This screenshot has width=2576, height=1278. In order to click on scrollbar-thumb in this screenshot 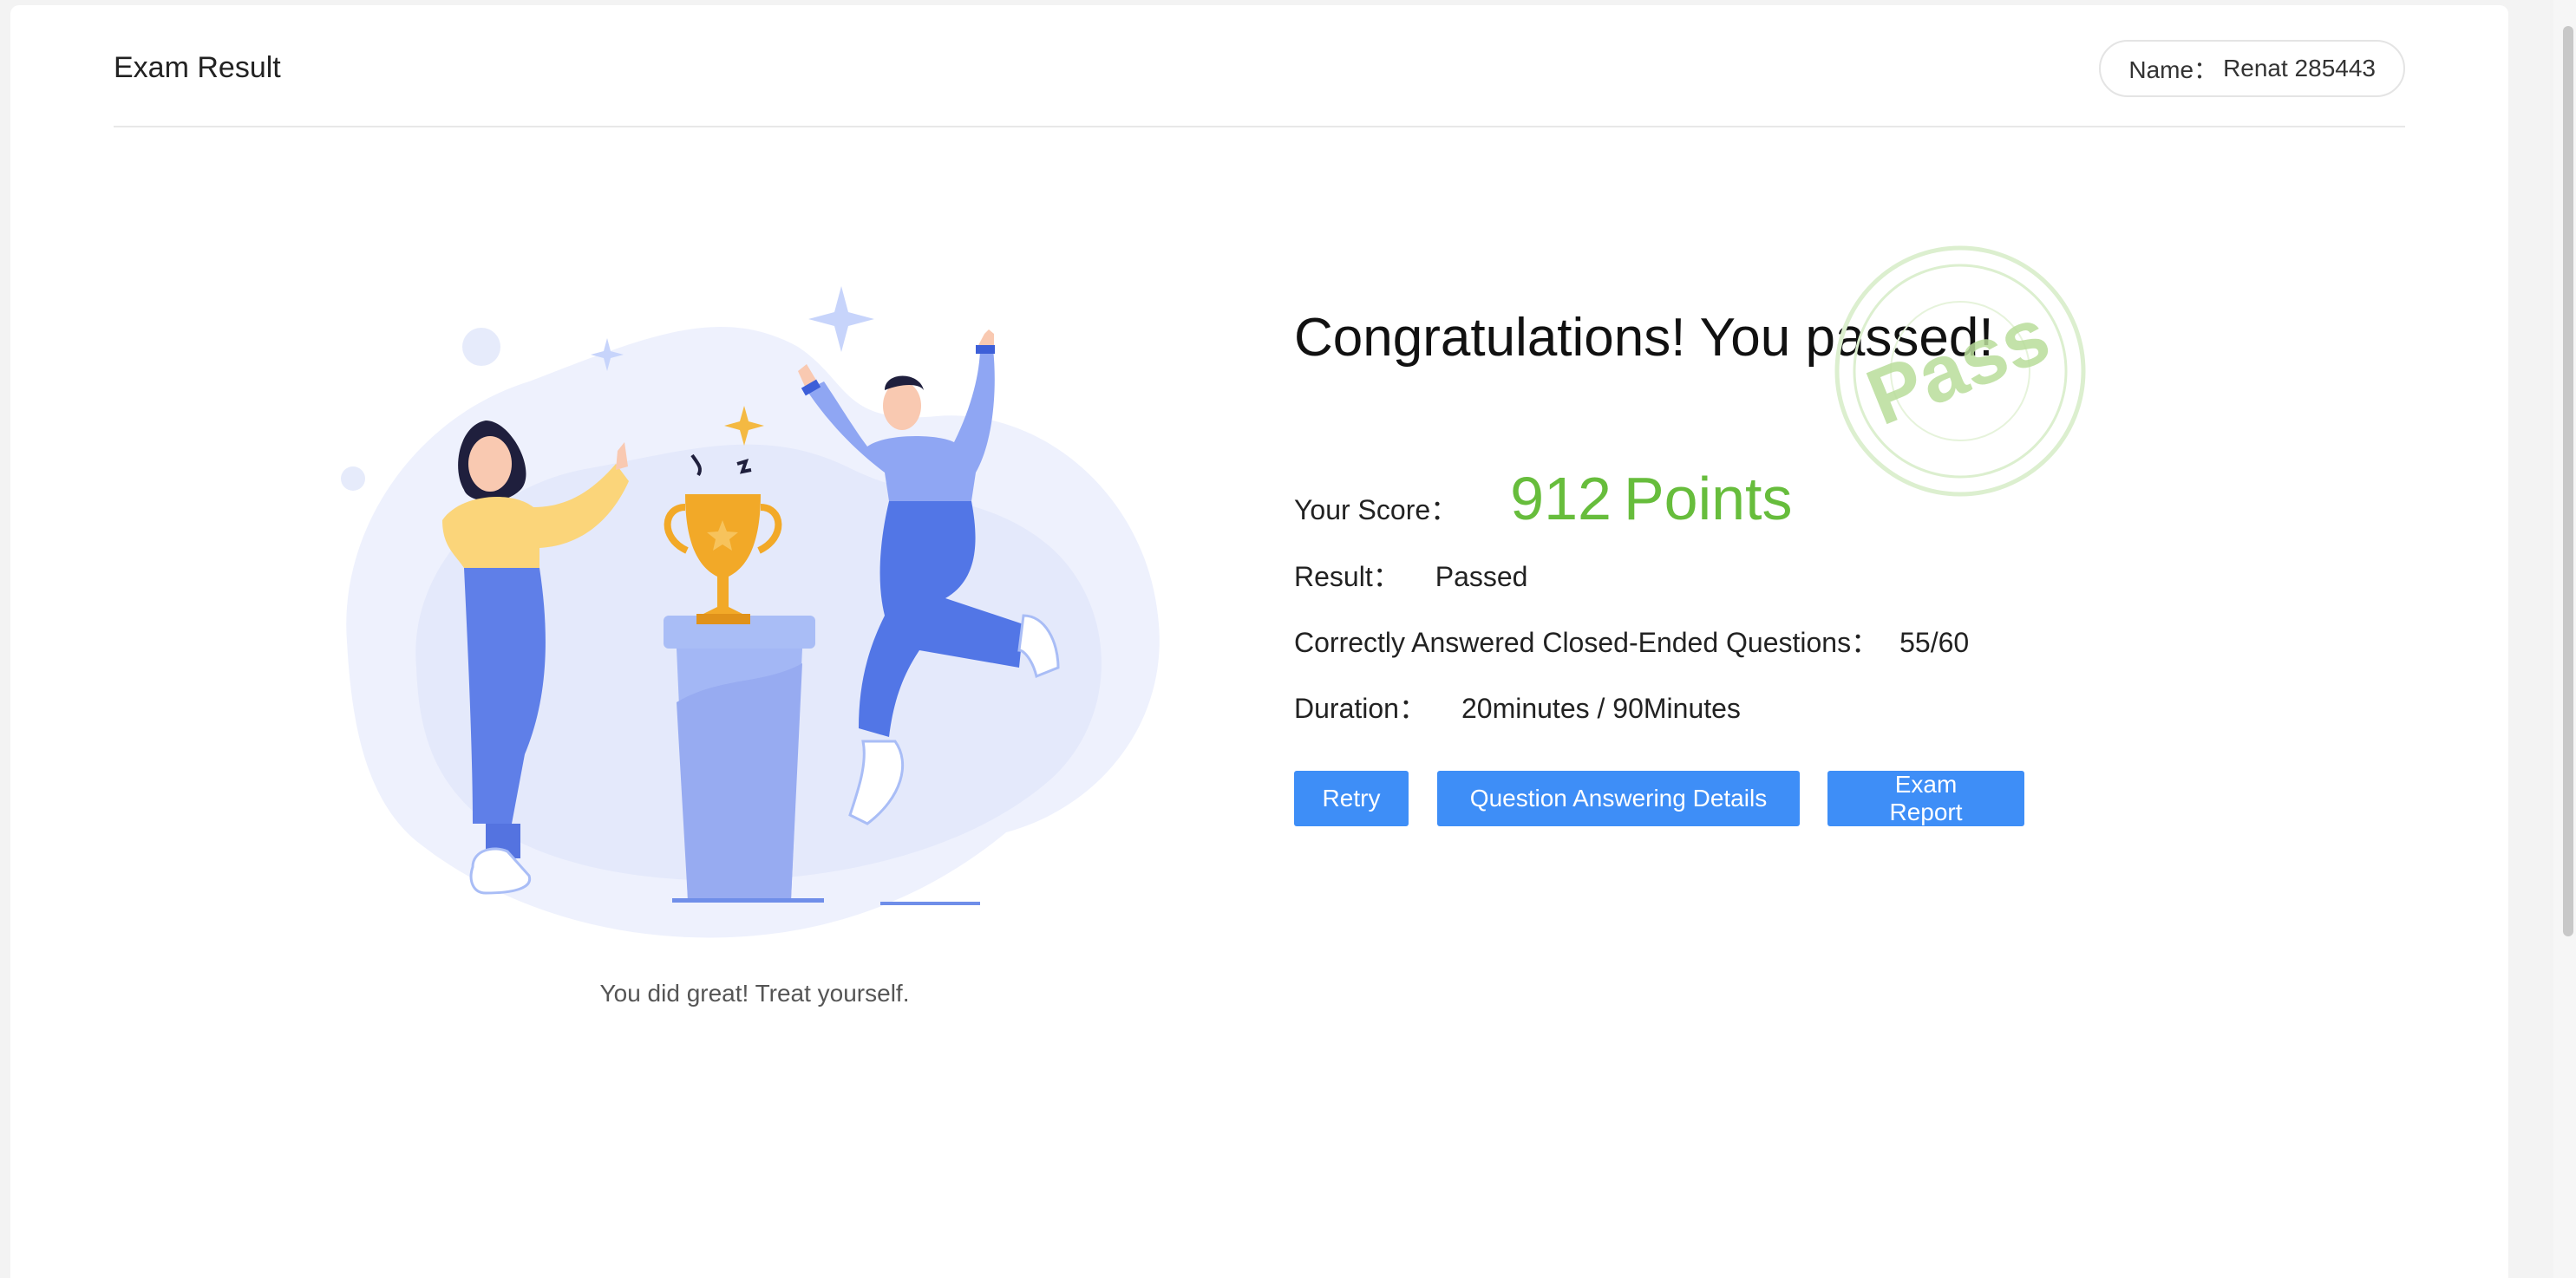, I will do `click(2568, 481)`.